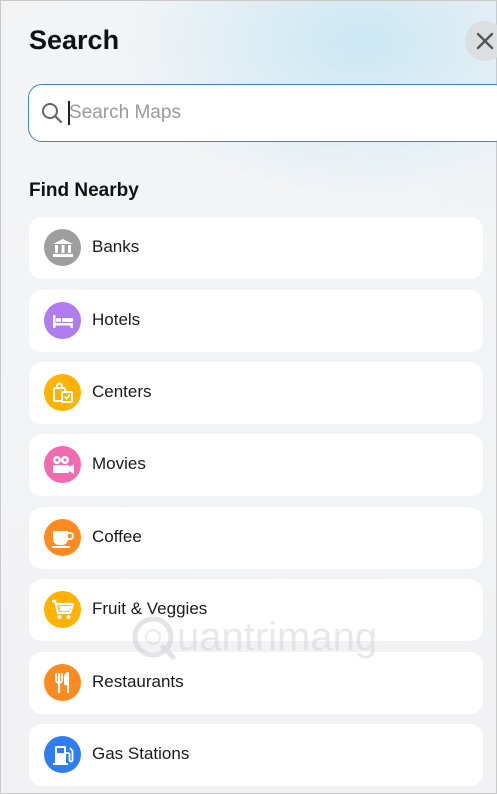  Describe the element at coordinates (116, 246) in the screenshot. I see `nearby-item-label: Banks` at that location.